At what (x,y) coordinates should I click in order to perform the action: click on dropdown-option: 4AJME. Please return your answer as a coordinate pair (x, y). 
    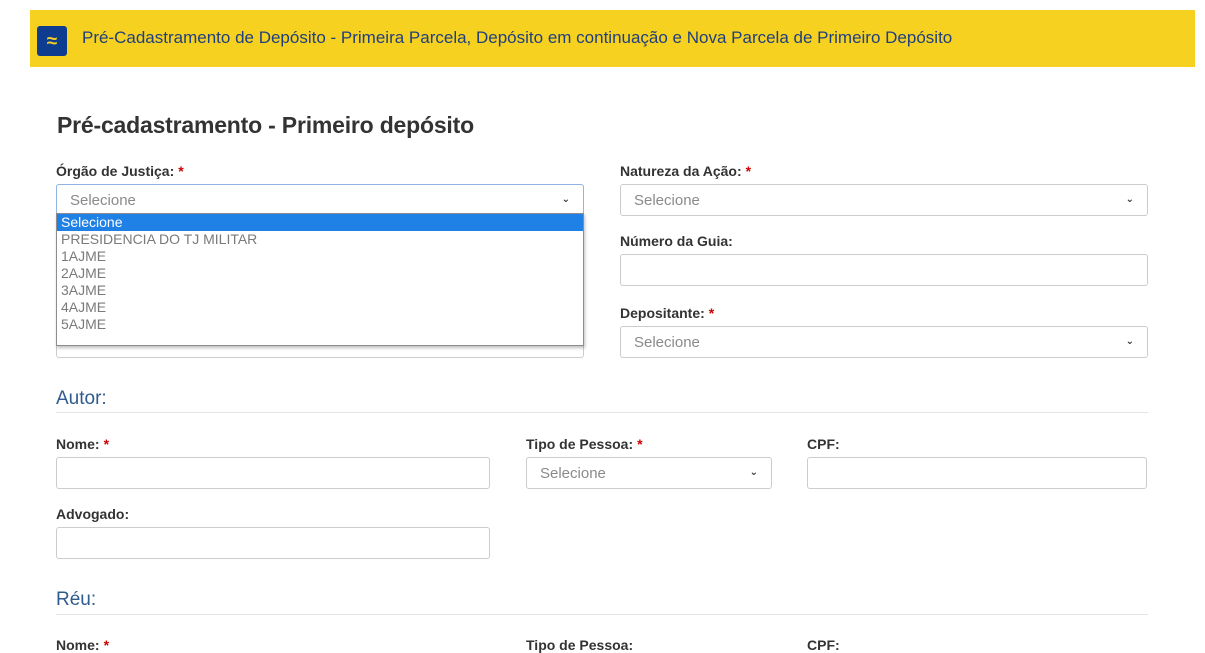
    Looking at the image, I should click on (320, 307).